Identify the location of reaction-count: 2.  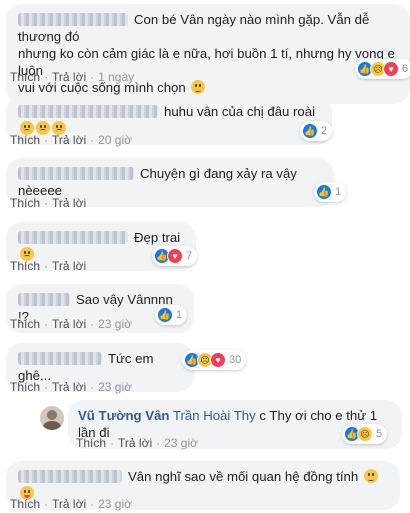
(324, 131).